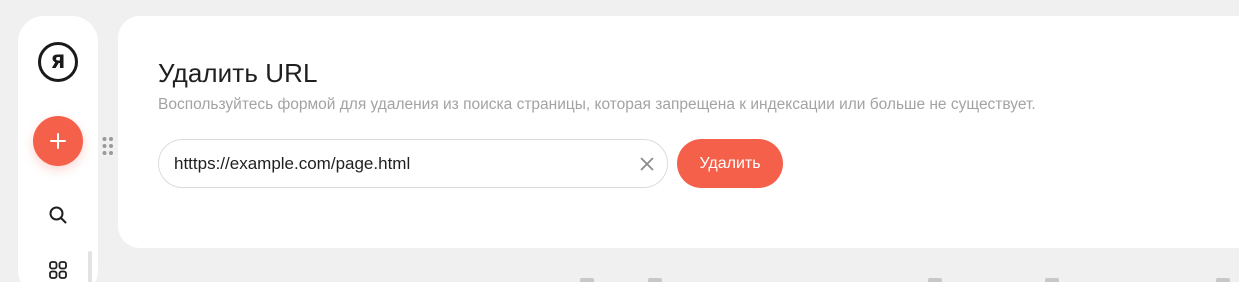  Describe the element at coordinates (399, 163) in the screenshot. I see `url-input` at that location.